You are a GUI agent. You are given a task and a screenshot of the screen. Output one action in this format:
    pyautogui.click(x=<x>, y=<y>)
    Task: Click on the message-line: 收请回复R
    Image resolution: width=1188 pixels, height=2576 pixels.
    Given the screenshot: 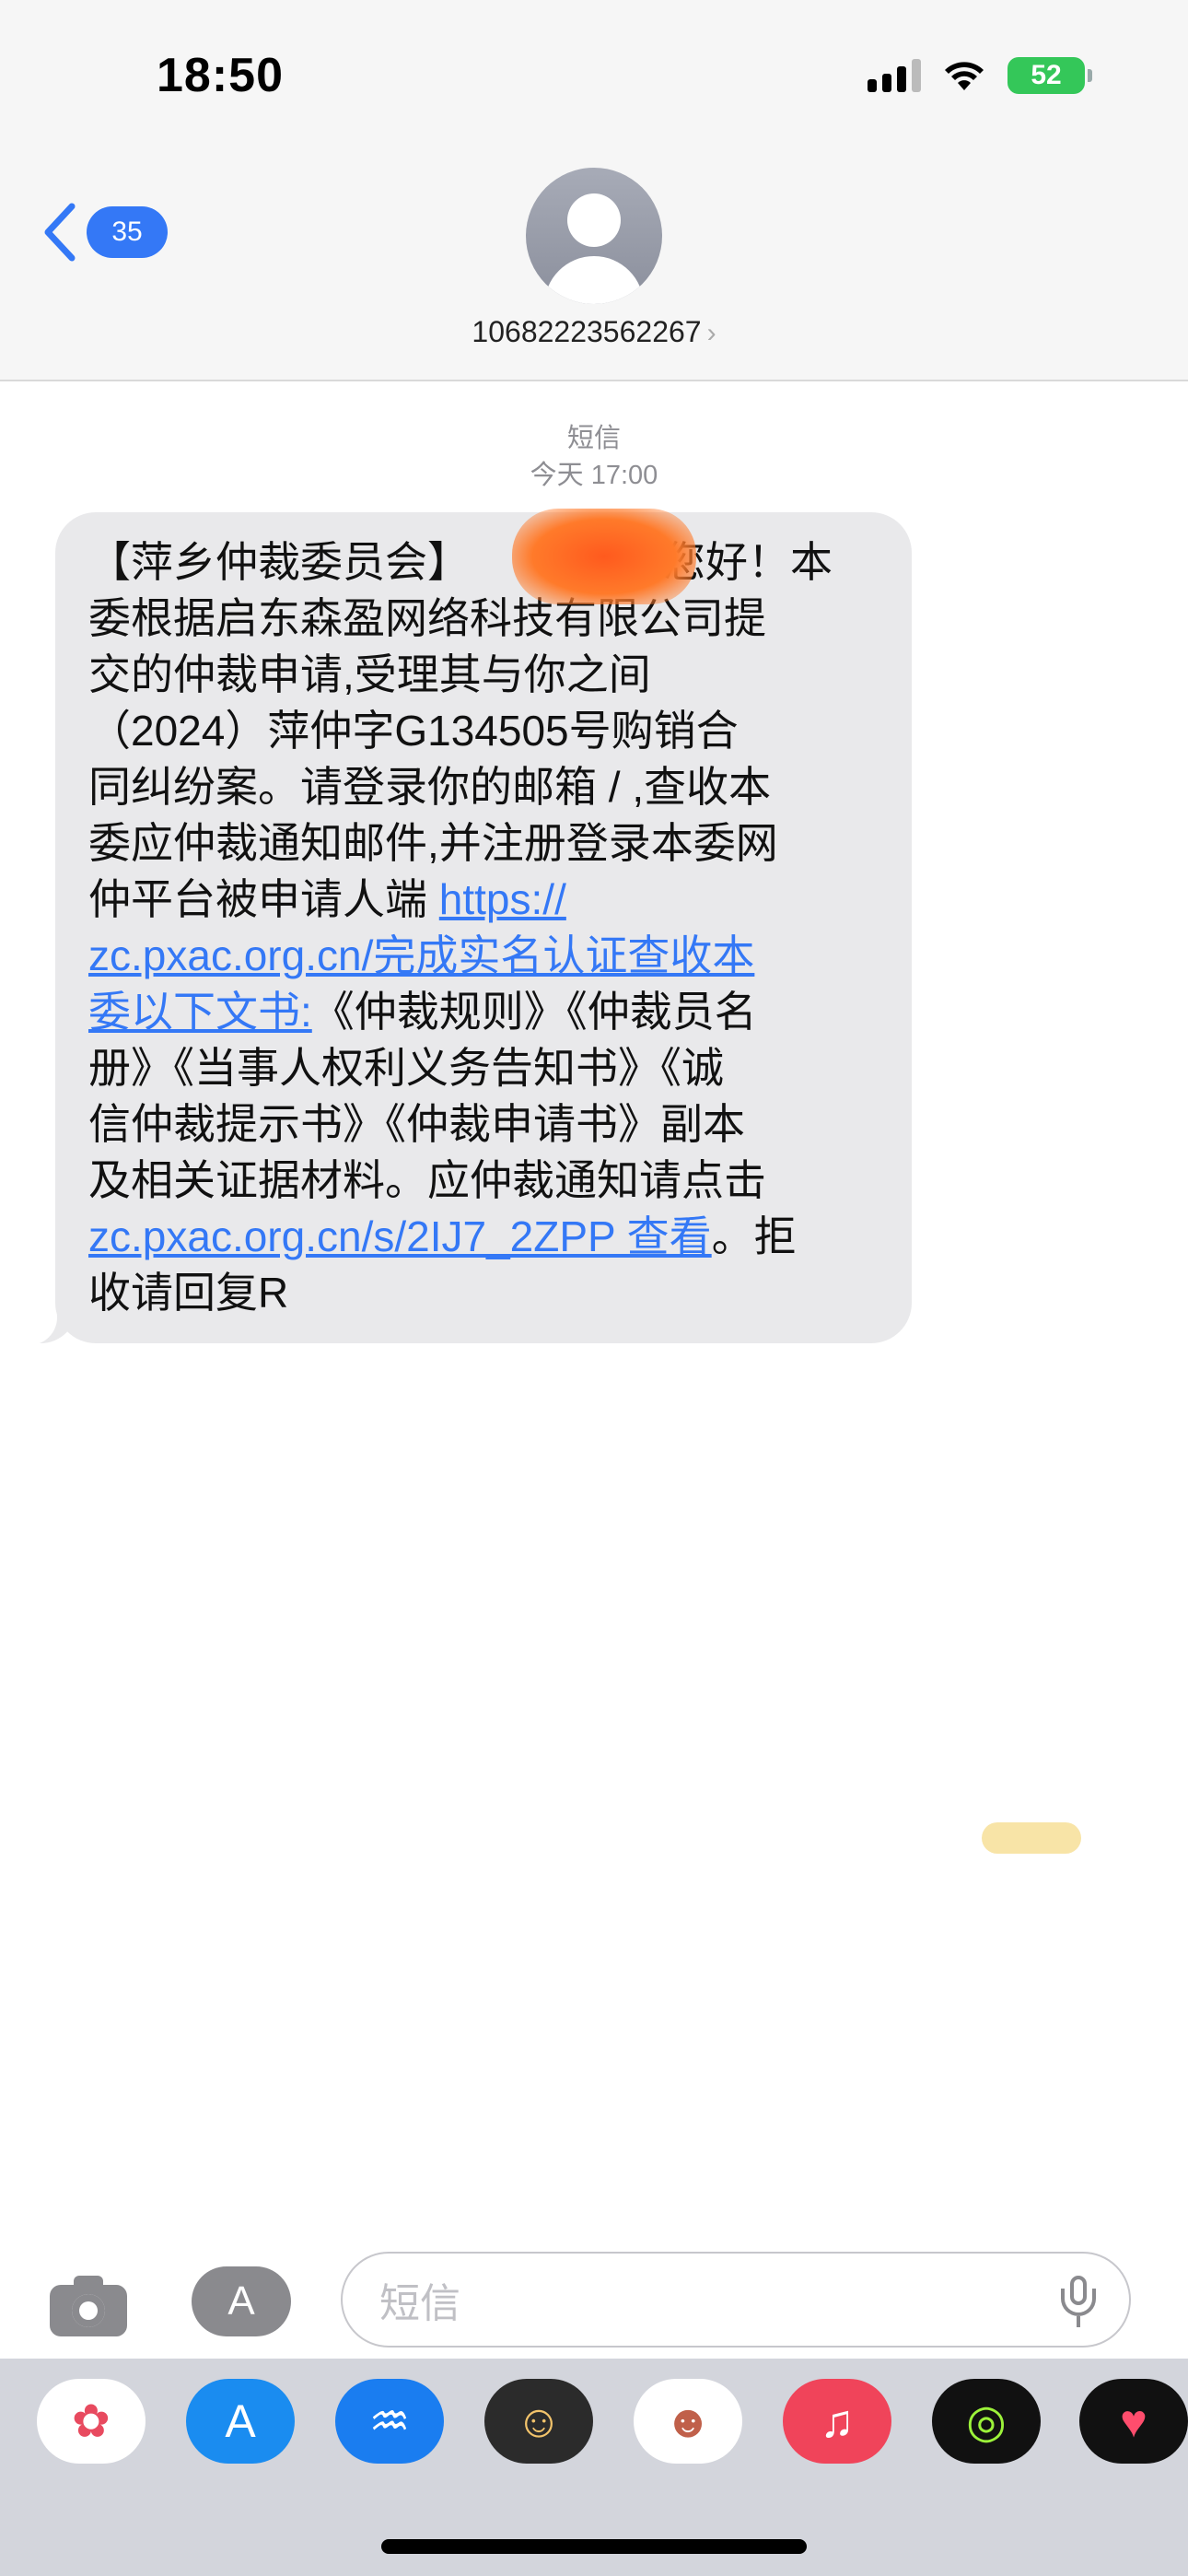 What is the action you would take?
    pyautogui.click(x=483, y=1293)
    